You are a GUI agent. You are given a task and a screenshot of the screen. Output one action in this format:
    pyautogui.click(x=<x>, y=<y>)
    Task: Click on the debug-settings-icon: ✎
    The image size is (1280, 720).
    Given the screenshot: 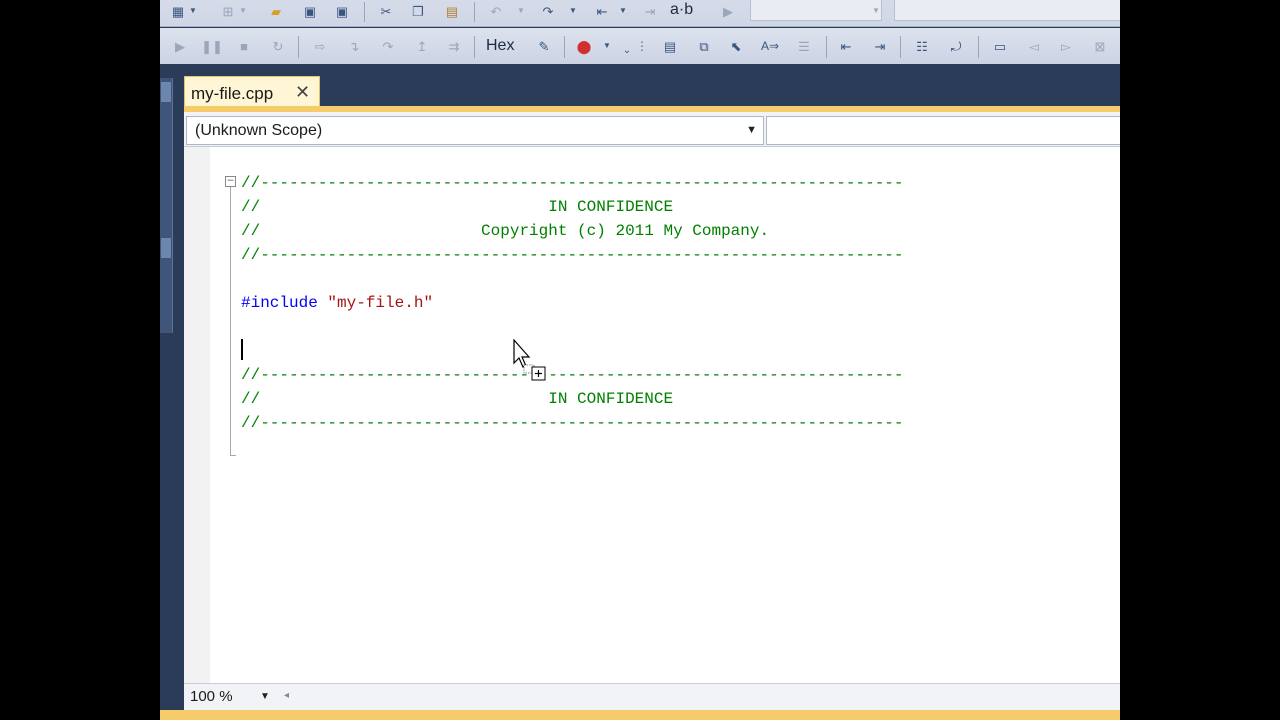 What is the action you would take?
    pyautogui.click(x=544, y=46)
    